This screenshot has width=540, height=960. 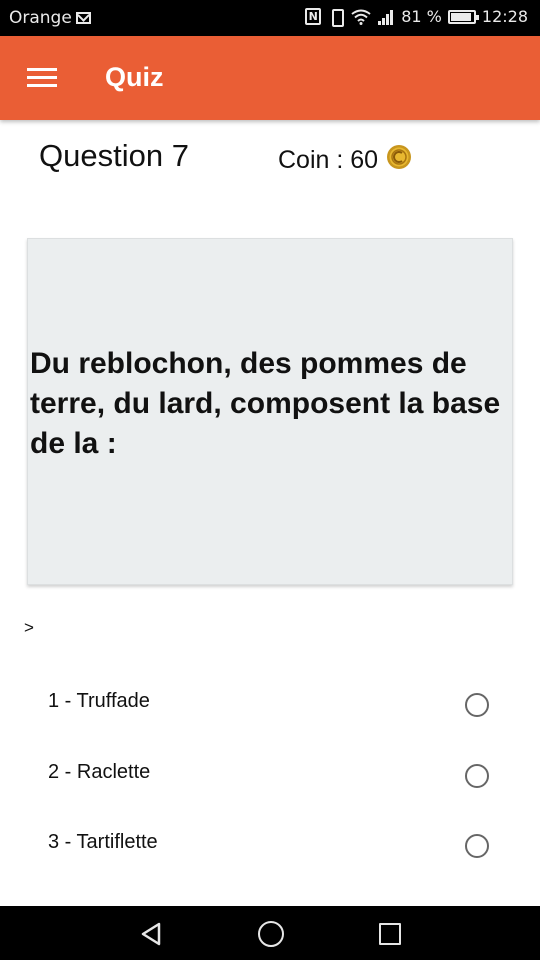 What do you see at coordinates (103, 842) in the screenshot?
I see `answer-label: 3 - Tartiflette` at bounding box center [103, 842].